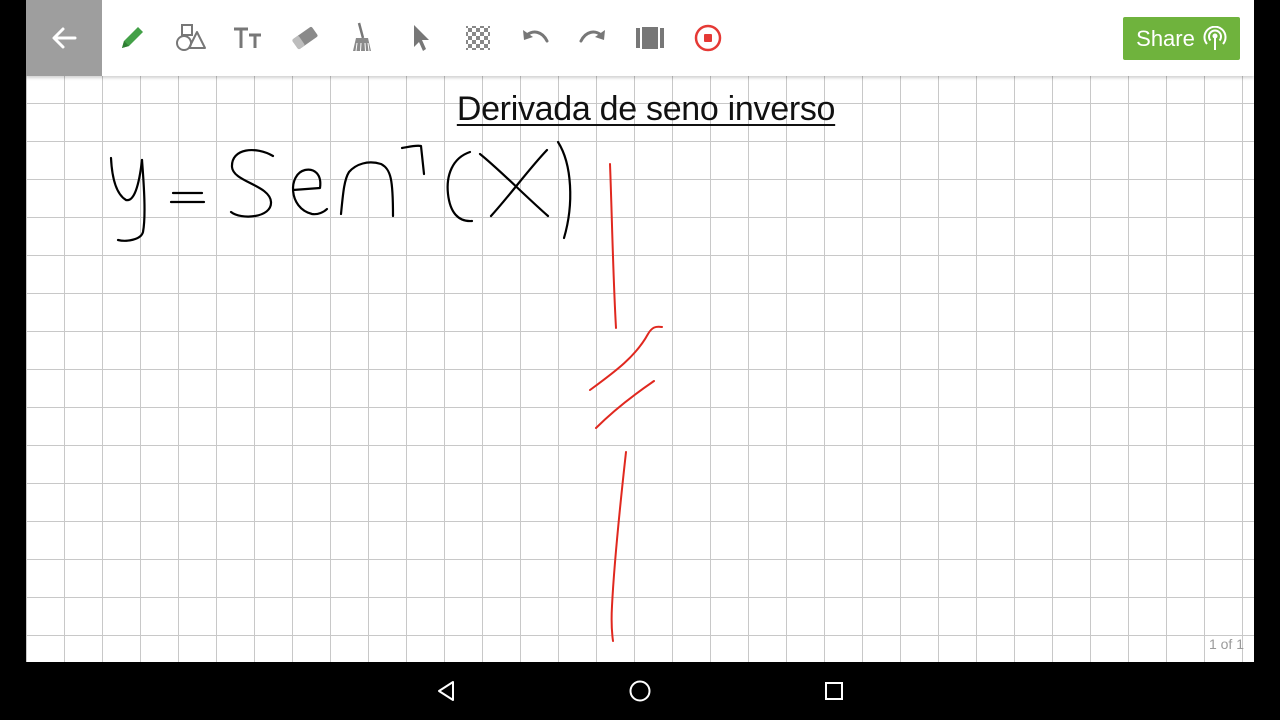 The image size is (1280, 720). I want to click on shapes-tool-button, so click(190, 38).